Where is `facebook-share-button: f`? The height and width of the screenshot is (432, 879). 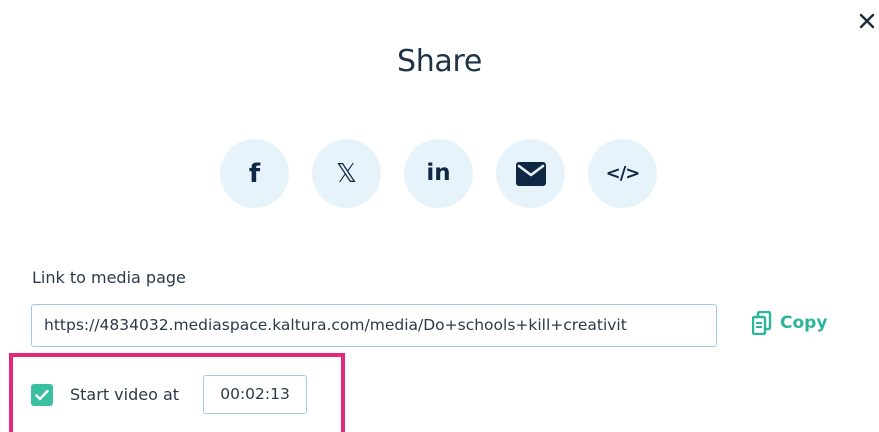
facebook-share-button: f is located at coordinates (254, 173).